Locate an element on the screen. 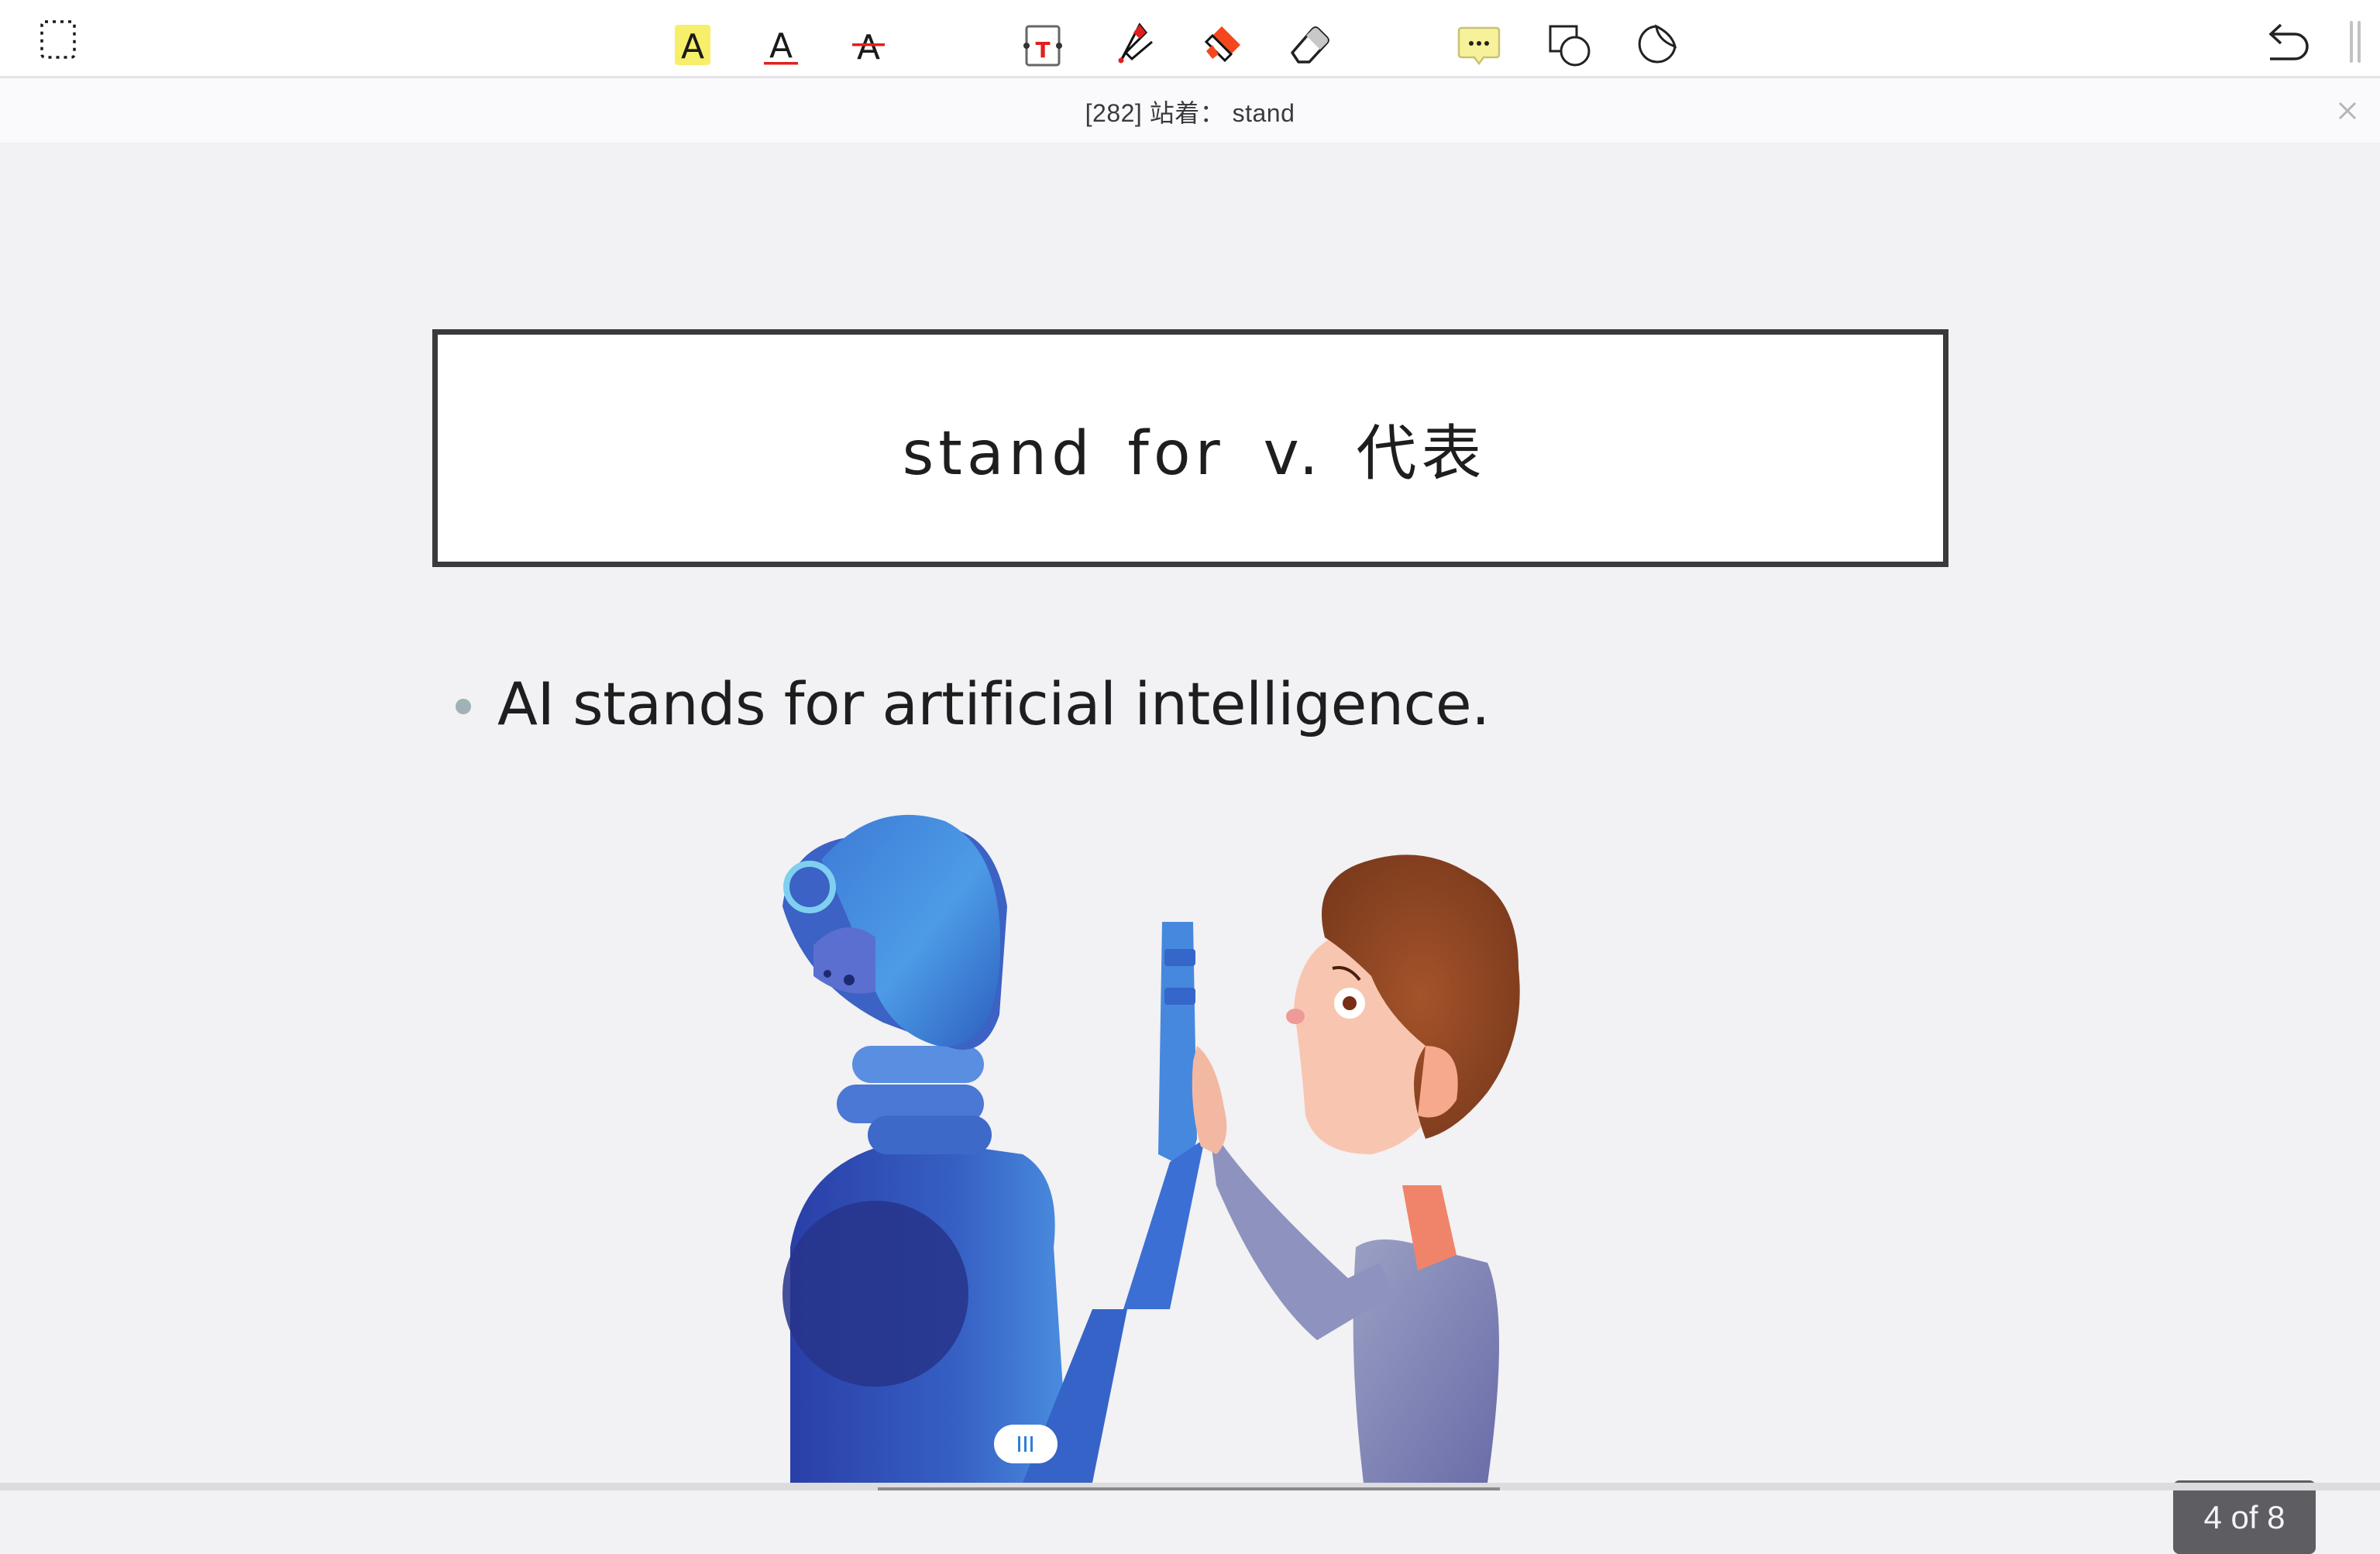 This screenshot has height=1554, width=2380. title-part-of-speech: v. is located at coordinates (1293, 453).